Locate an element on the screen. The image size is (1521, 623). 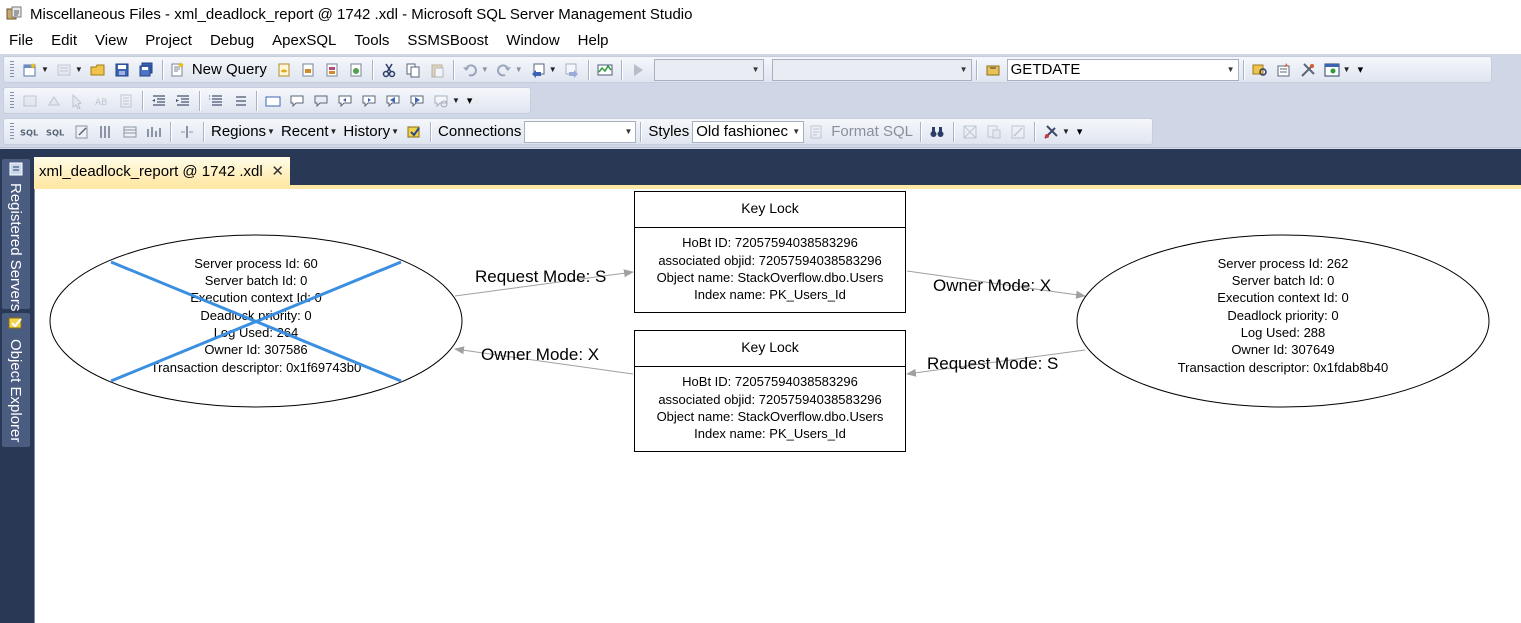
window-layout-icon is located at coordinates (1332, 70).